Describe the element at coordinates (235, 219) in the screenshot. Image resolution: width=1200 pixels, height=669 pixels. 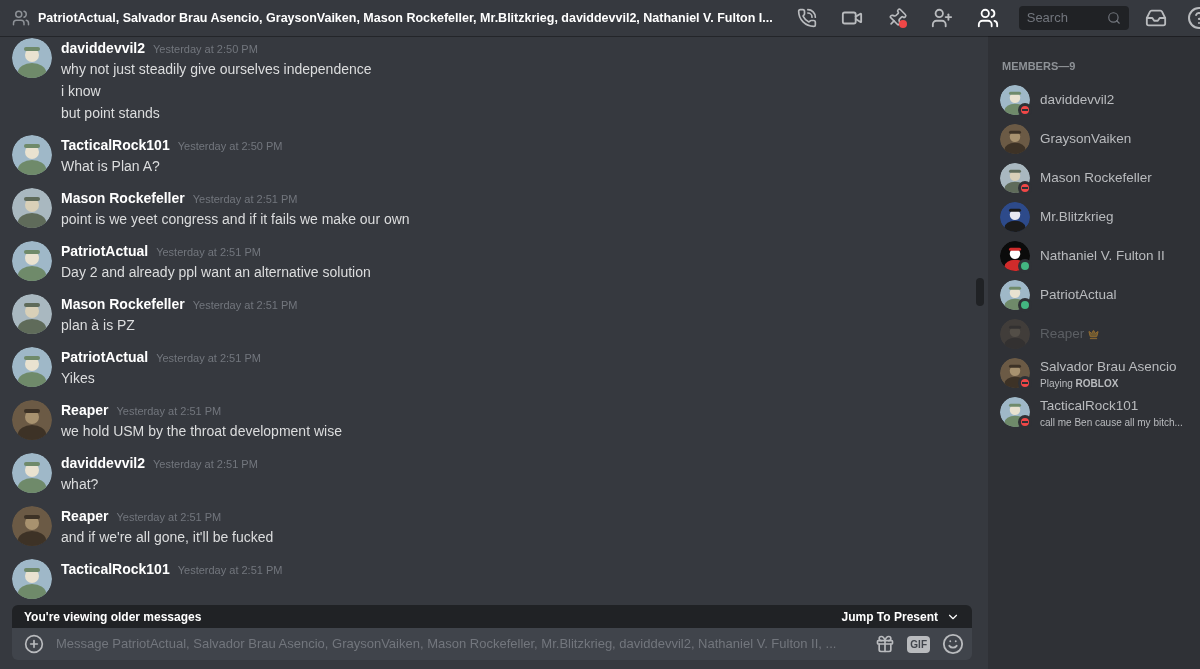
I see `message-text: point is we yeet congress and if it fails we make our own` at that location.